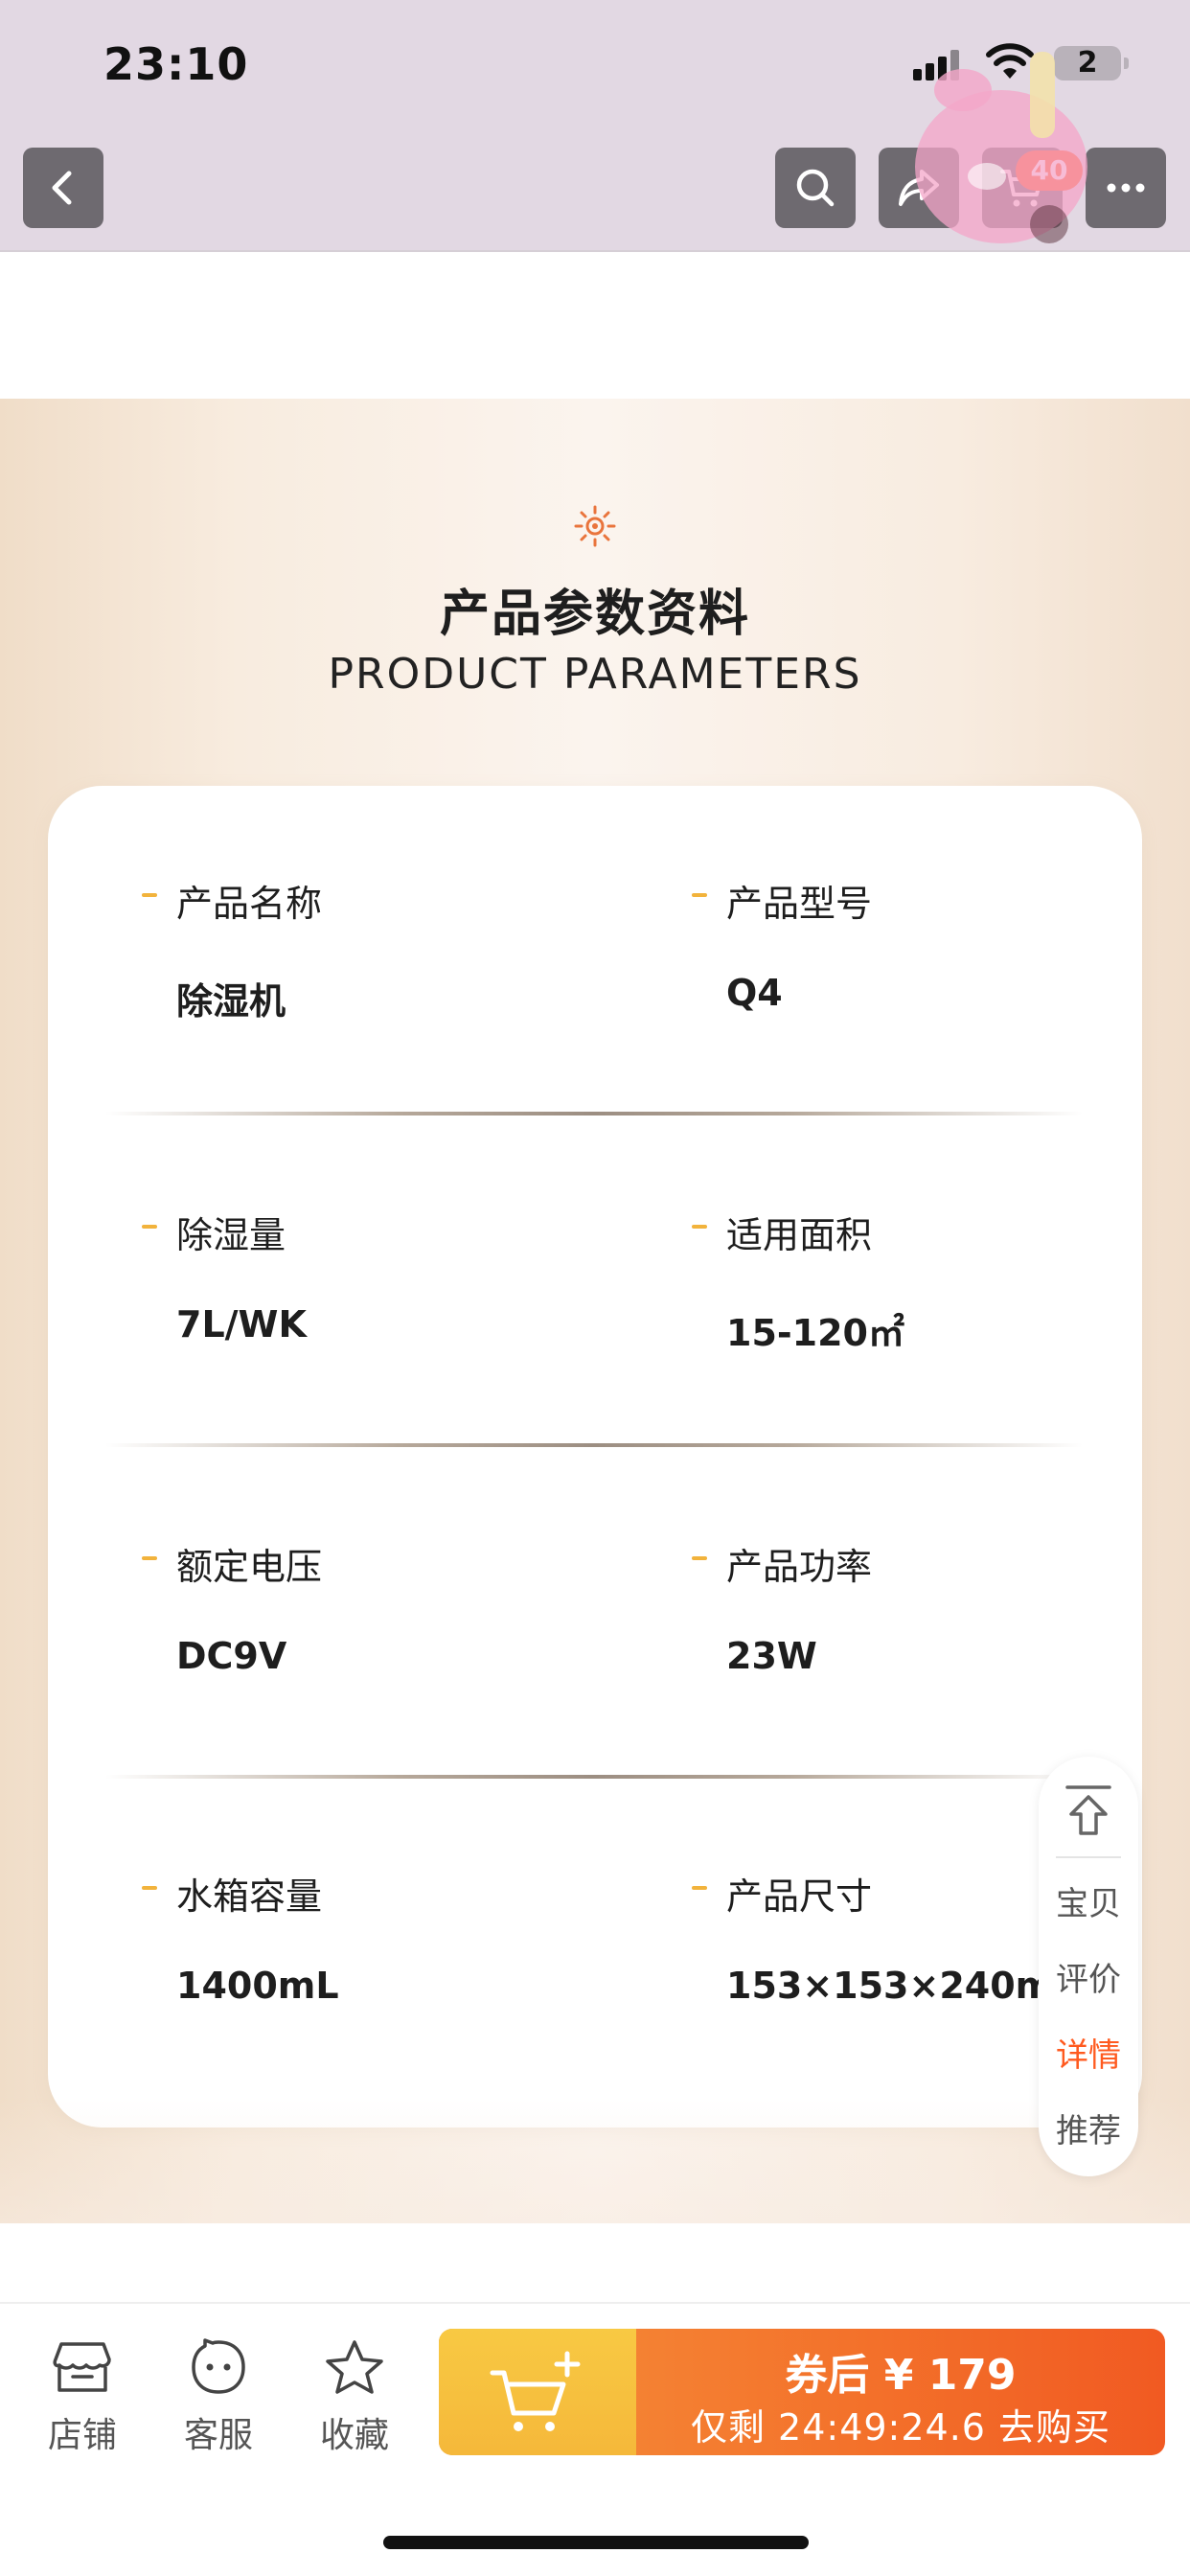 This screenshot has height=2576, width=1190. What do you see at coordinates (1010, 61) in the screenshot?
I see `wifi-icon` at bounding box center [1010, 61].